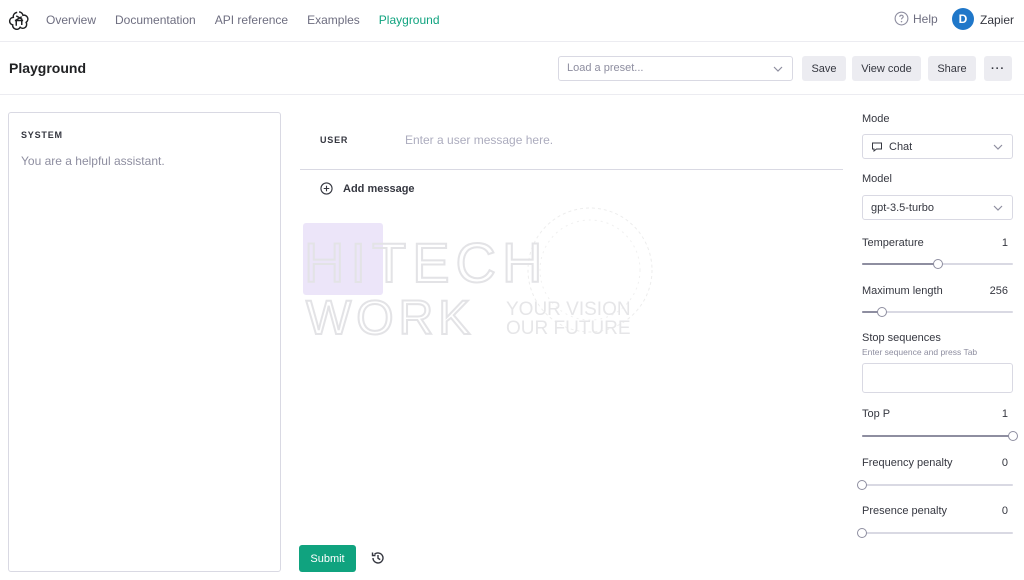  Describe the element at coordinates (901, 18) in the screenshot. I see `question-circle-icon` at that location.